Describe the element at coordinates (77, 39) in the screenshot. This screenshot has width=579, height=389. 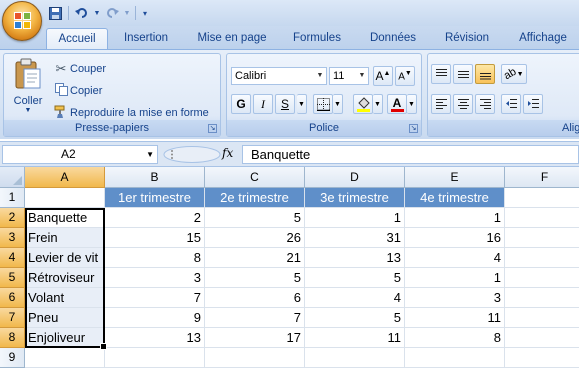
I see `tab-accueil: Accueil` at that location.